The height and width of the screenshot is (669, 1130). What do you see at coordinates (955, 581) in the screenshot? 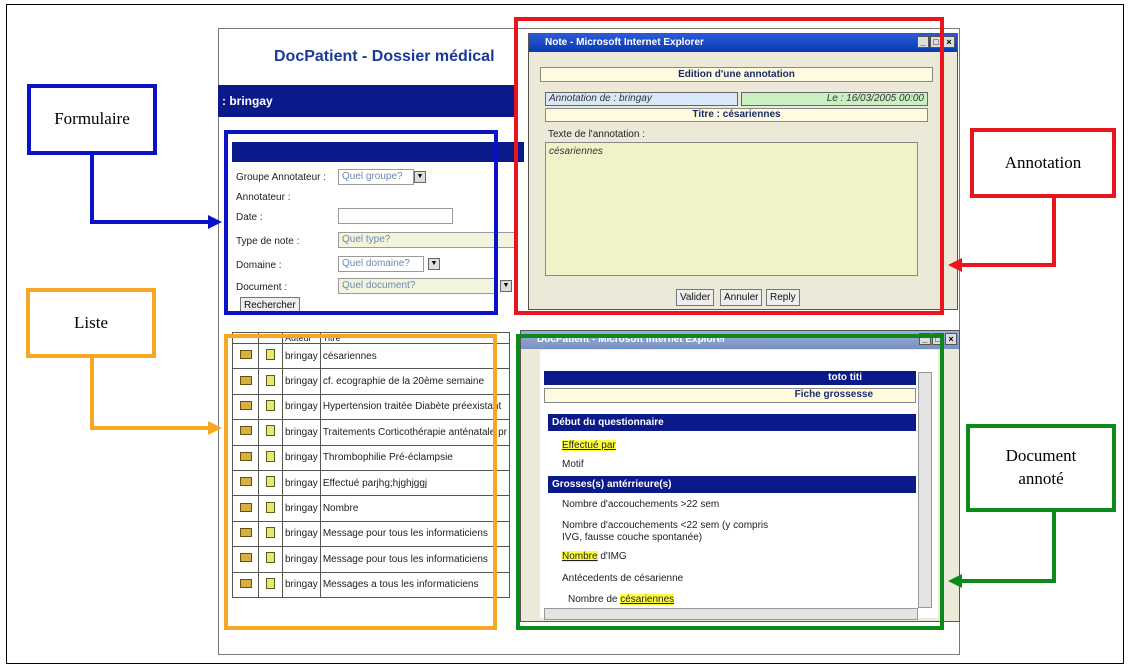
I see `document-arrowhead` at bounding box center [955, 581].